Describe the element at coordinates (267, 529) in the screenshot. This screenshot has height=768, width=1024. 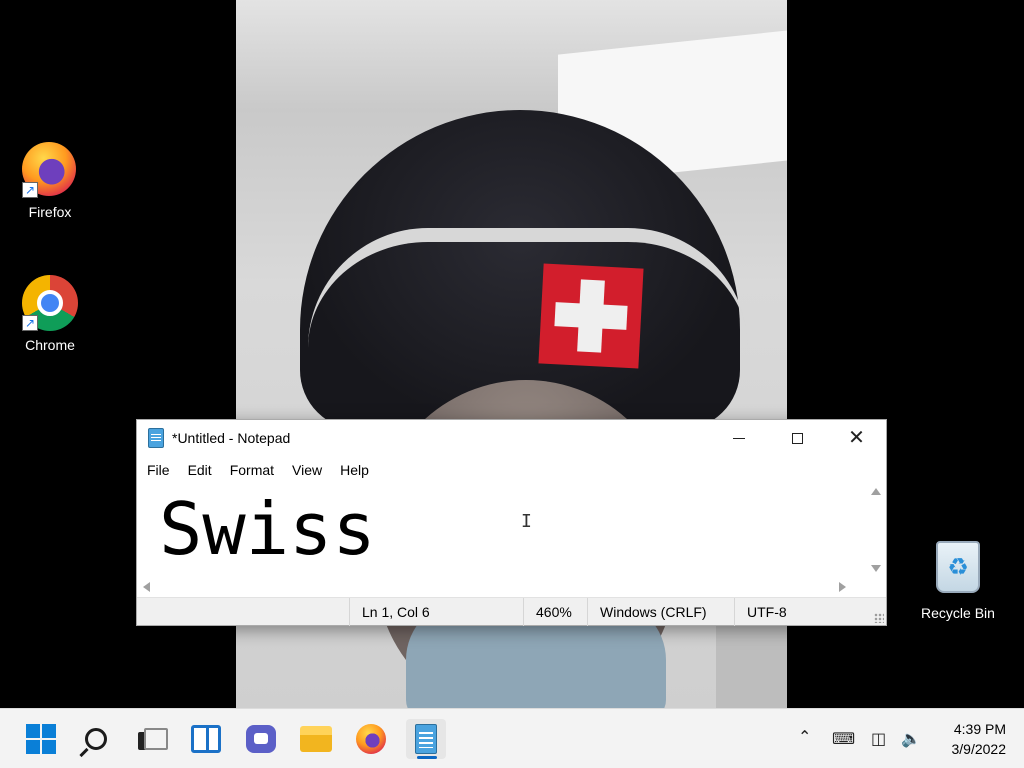
I see `editor-content: Swiss` at that location.